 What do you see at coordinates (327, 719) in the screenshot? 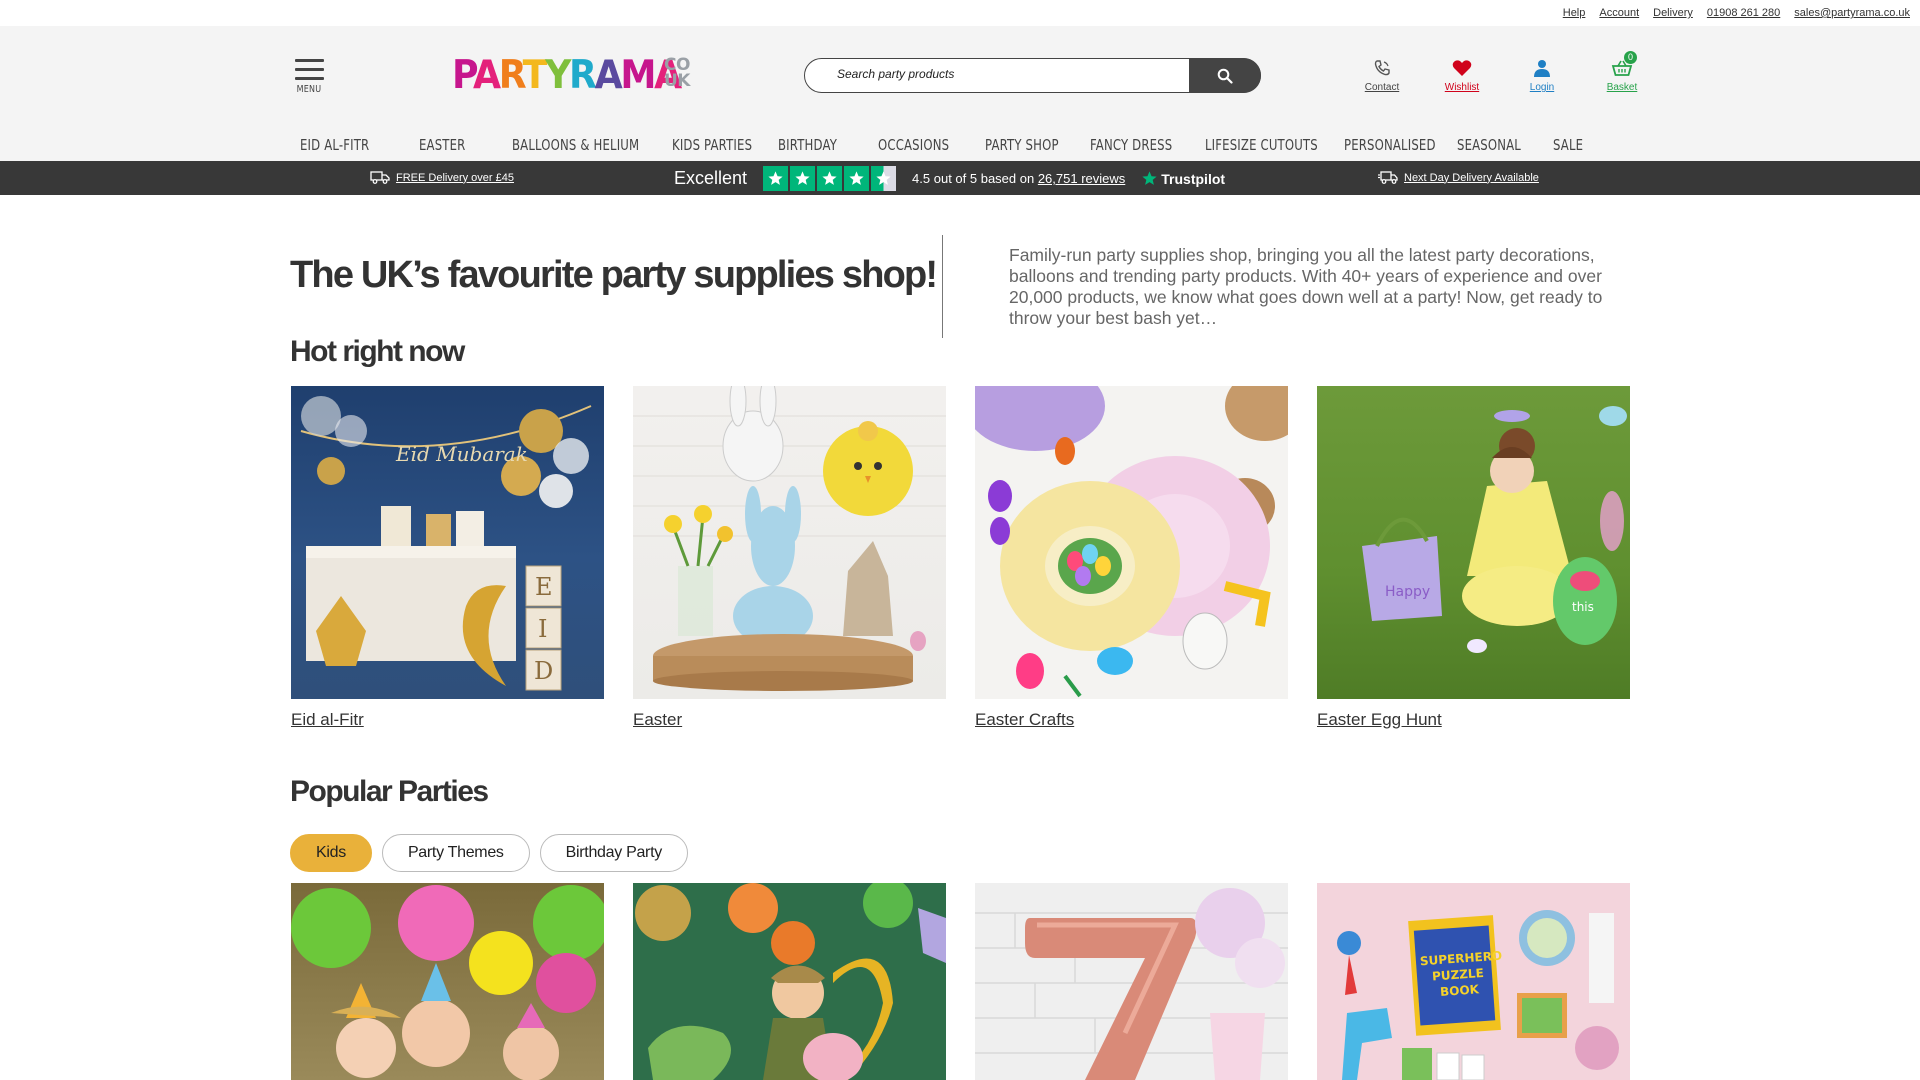
I see `card-caption: Eid al-Fitr` at bounding box center [327, 719].